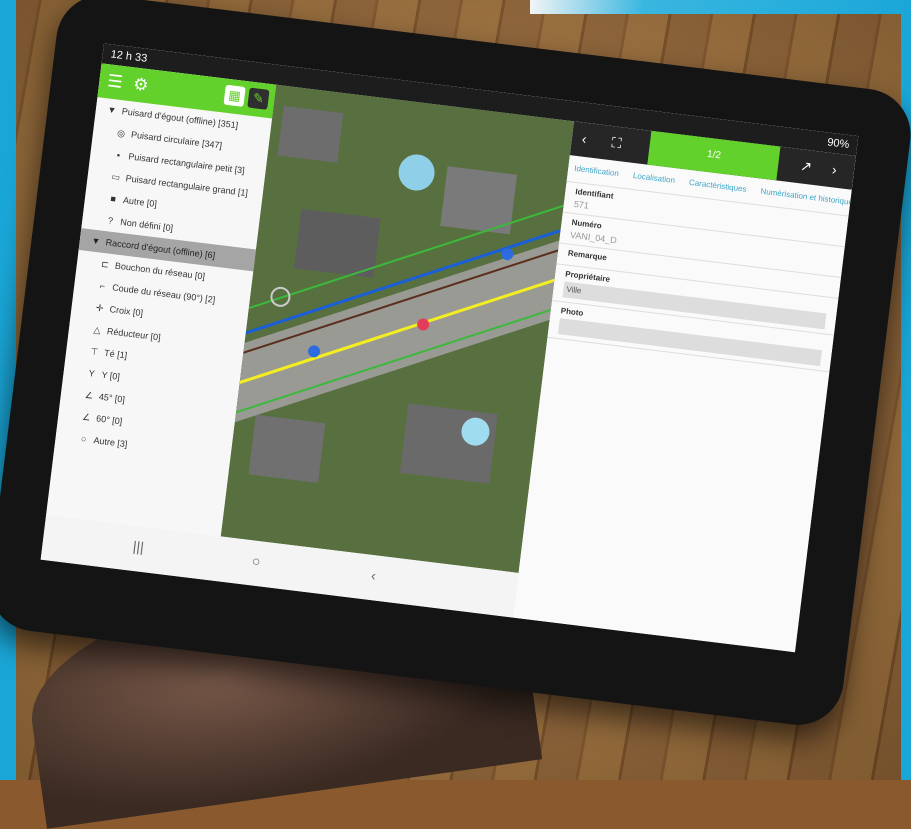 This screenshot has width=911, height=829. Describe the element at coordinates (834, 169) in the screenshot. I see `forward-icon: ›` at that location.